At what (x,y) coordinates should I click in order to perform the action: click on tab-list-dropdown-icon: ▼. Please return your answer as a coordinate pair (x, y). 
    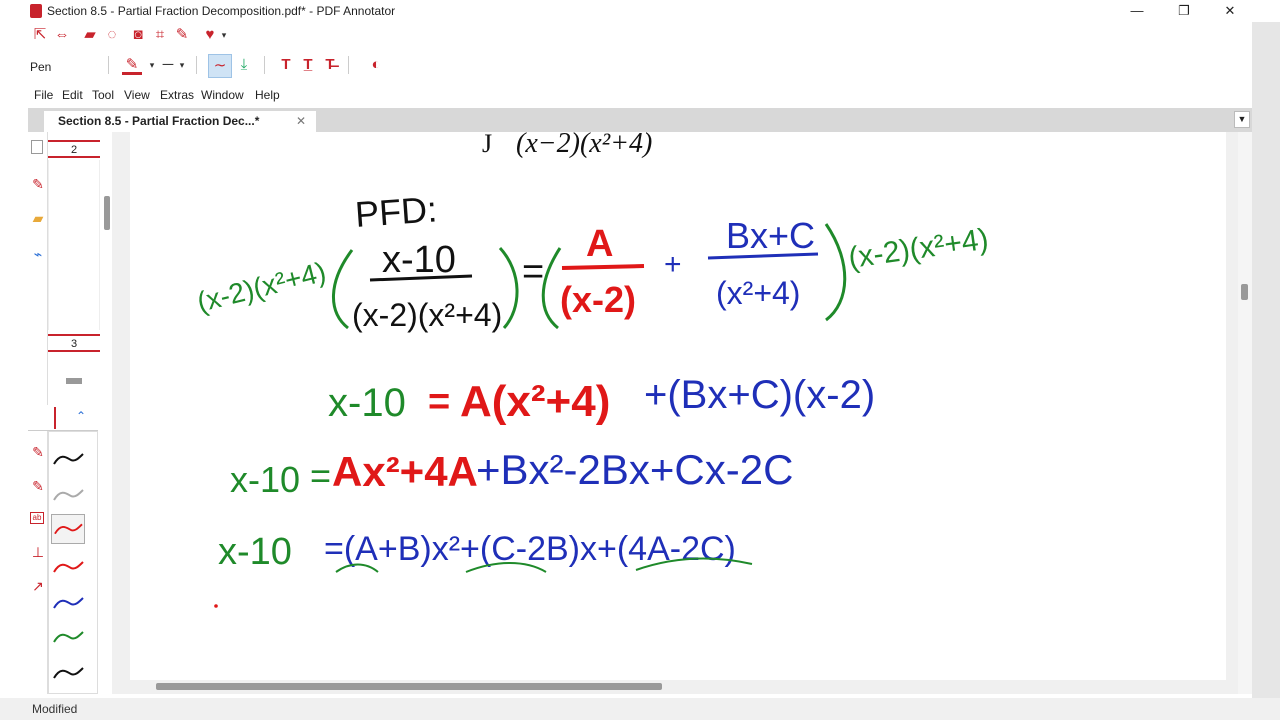
    Looking at the image, I should click on (1242, 119).